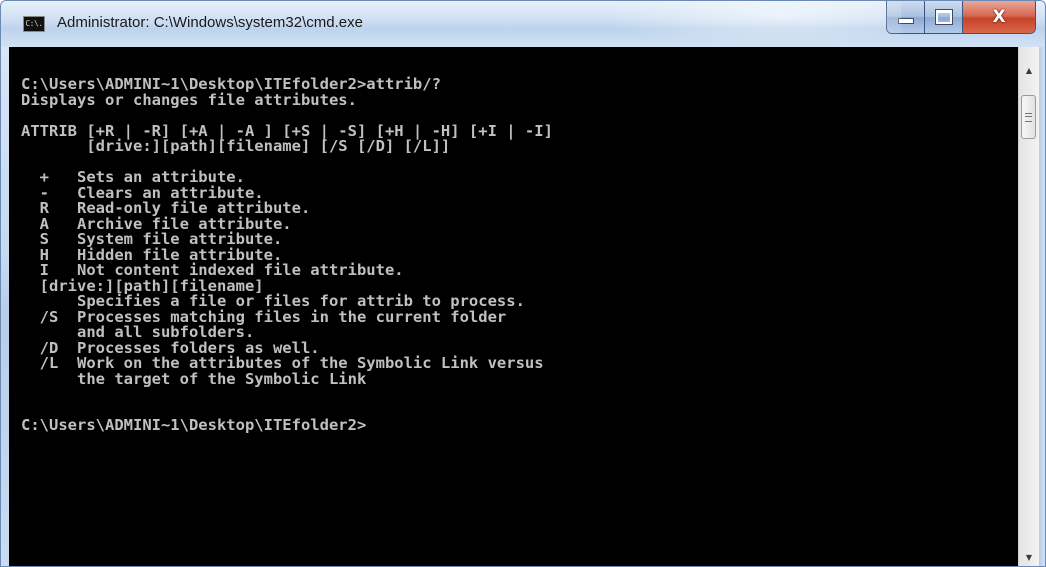  I want to click on maximize-icon, so click(943, 17).